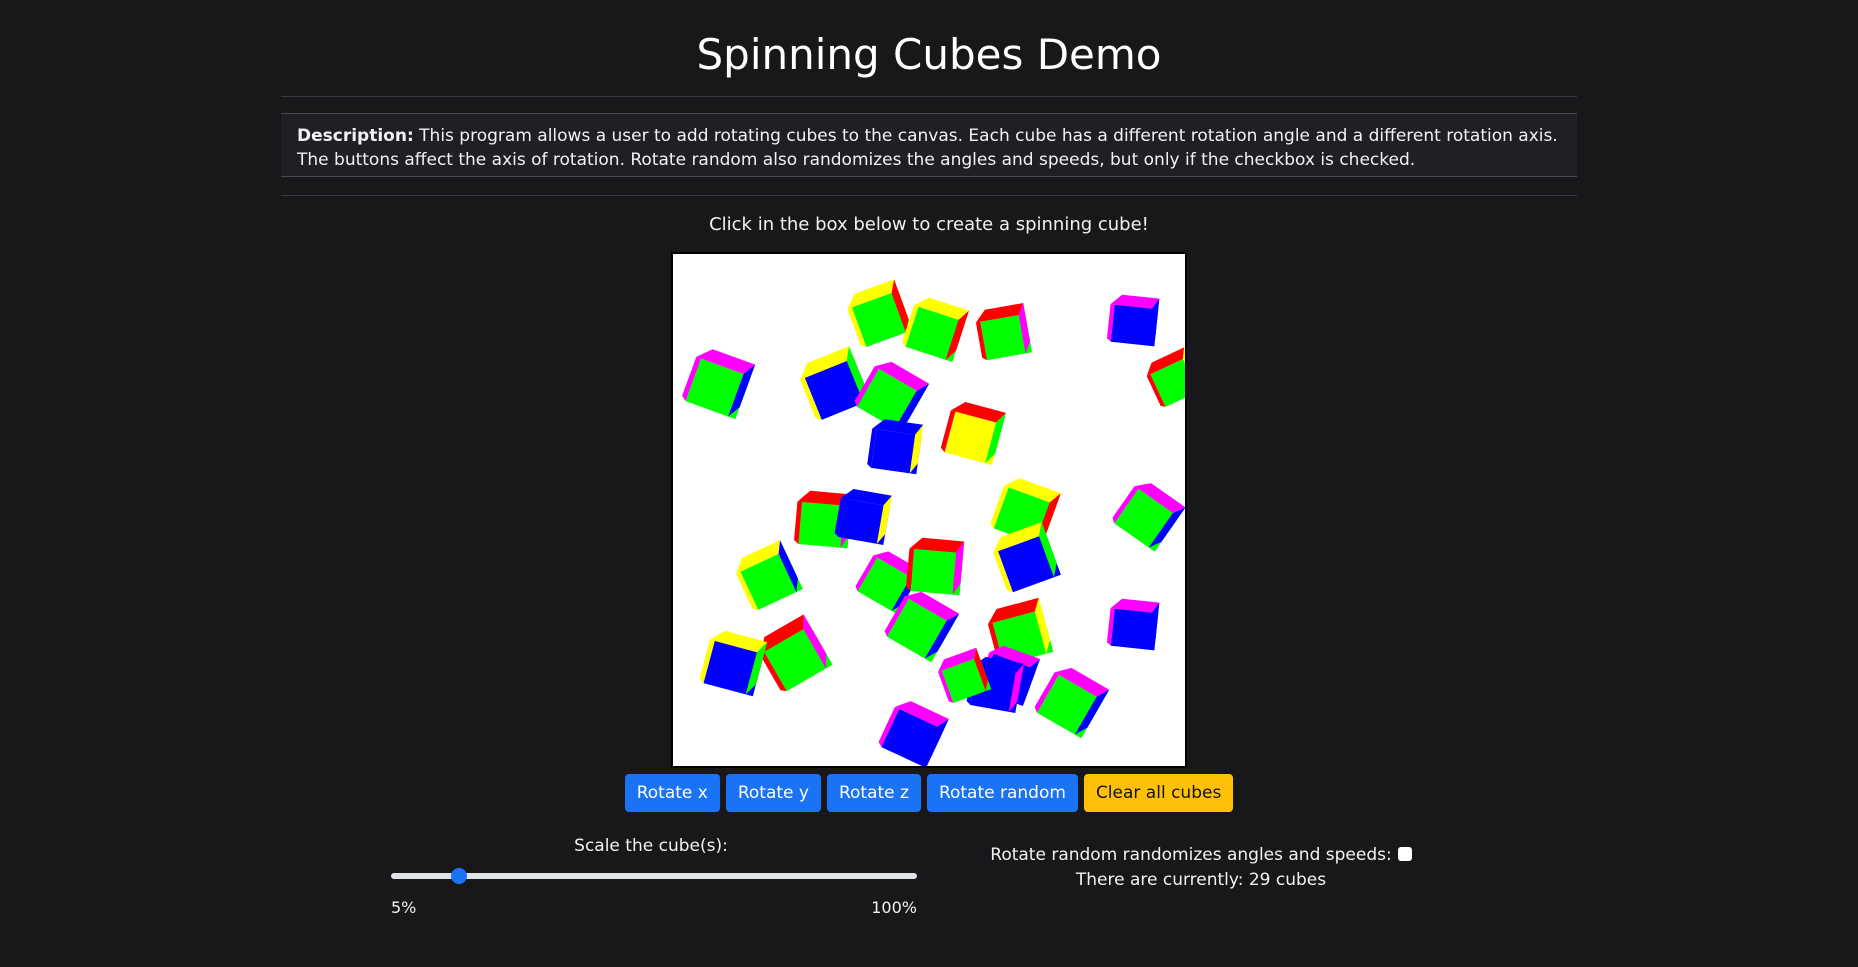  Describe the element at coordinates (1002, 793) in the screenshot. I see `rotate-random-button: Rotate random` at that location.